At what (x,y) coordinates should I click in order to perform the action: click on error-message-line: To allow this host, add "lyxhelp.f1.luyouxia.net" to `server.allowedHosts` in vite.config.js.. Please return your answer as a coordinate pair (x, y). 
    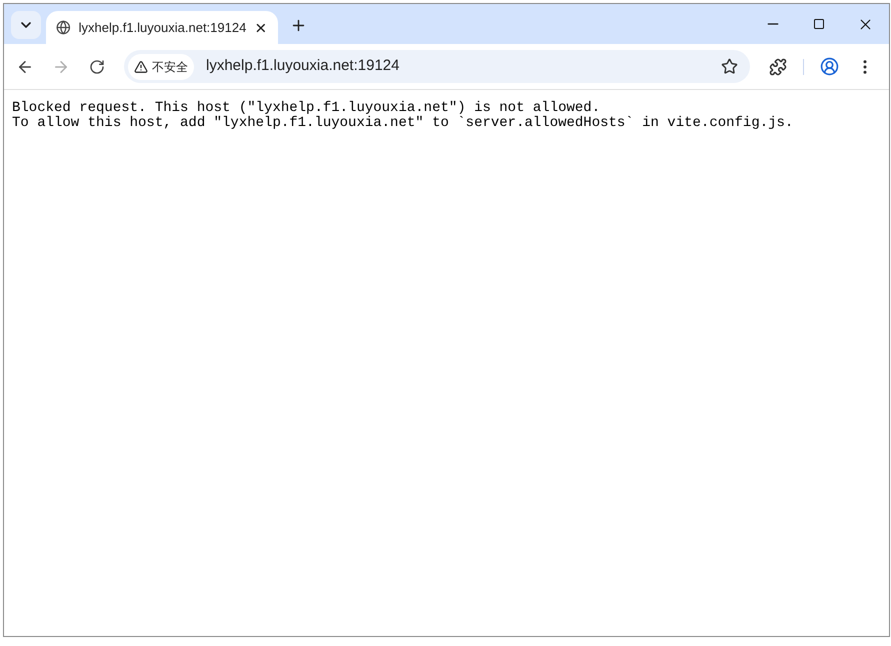
    Looking at the image, I should click on (403, 123).